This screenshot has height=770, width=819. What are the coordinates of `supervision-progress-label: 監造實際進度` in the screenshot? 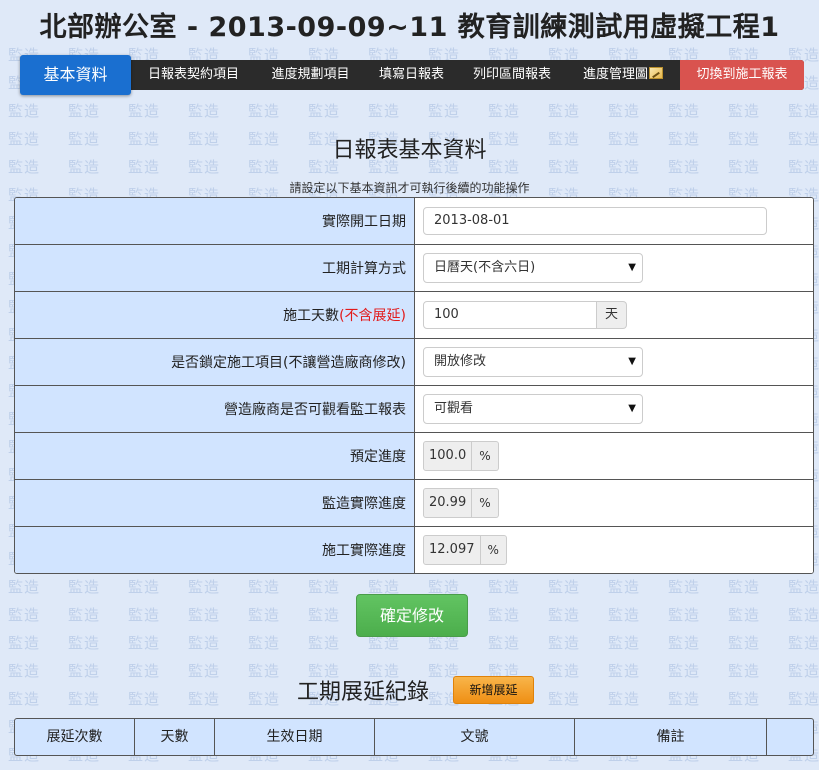 It's located at (215, 503).